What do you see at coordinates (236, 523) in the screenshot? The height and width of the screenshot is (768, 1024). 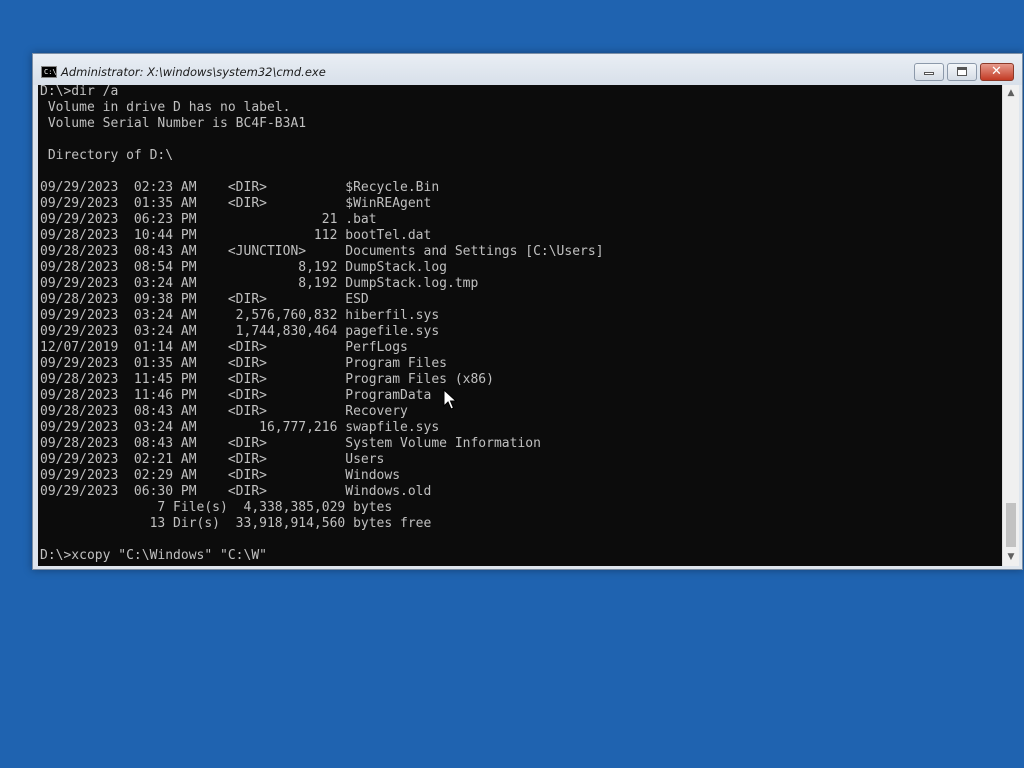 I see `console-line: 13 Dir(s) 33,918,914,560 bytes free` at bounding box center [236, 523].